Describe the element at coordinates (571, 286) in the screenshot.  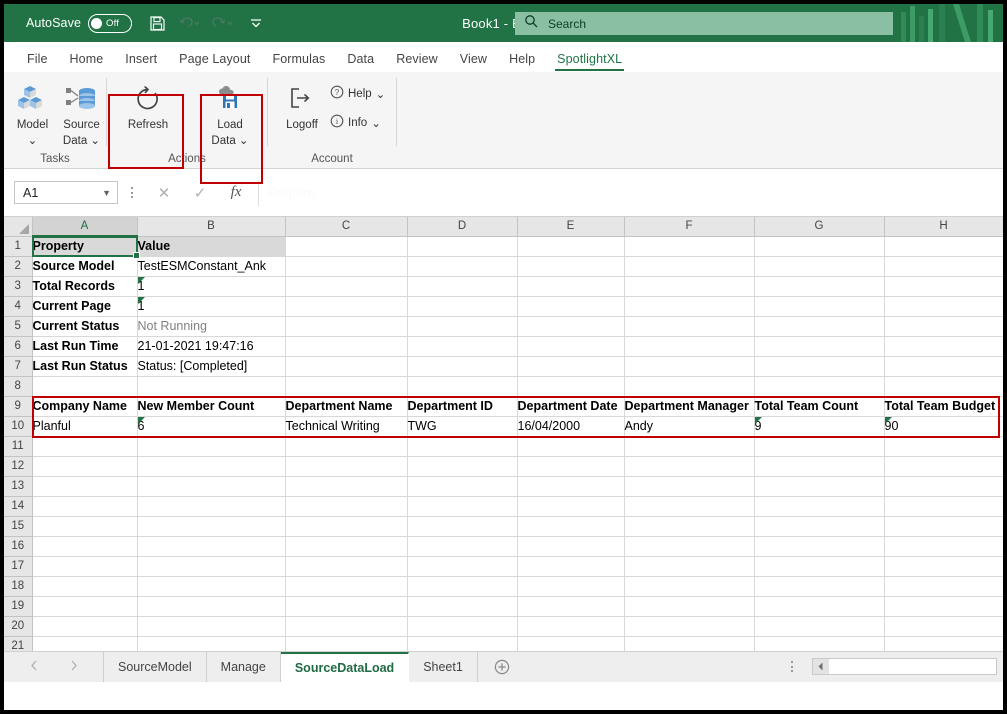
I see `cell-e3` at that location.